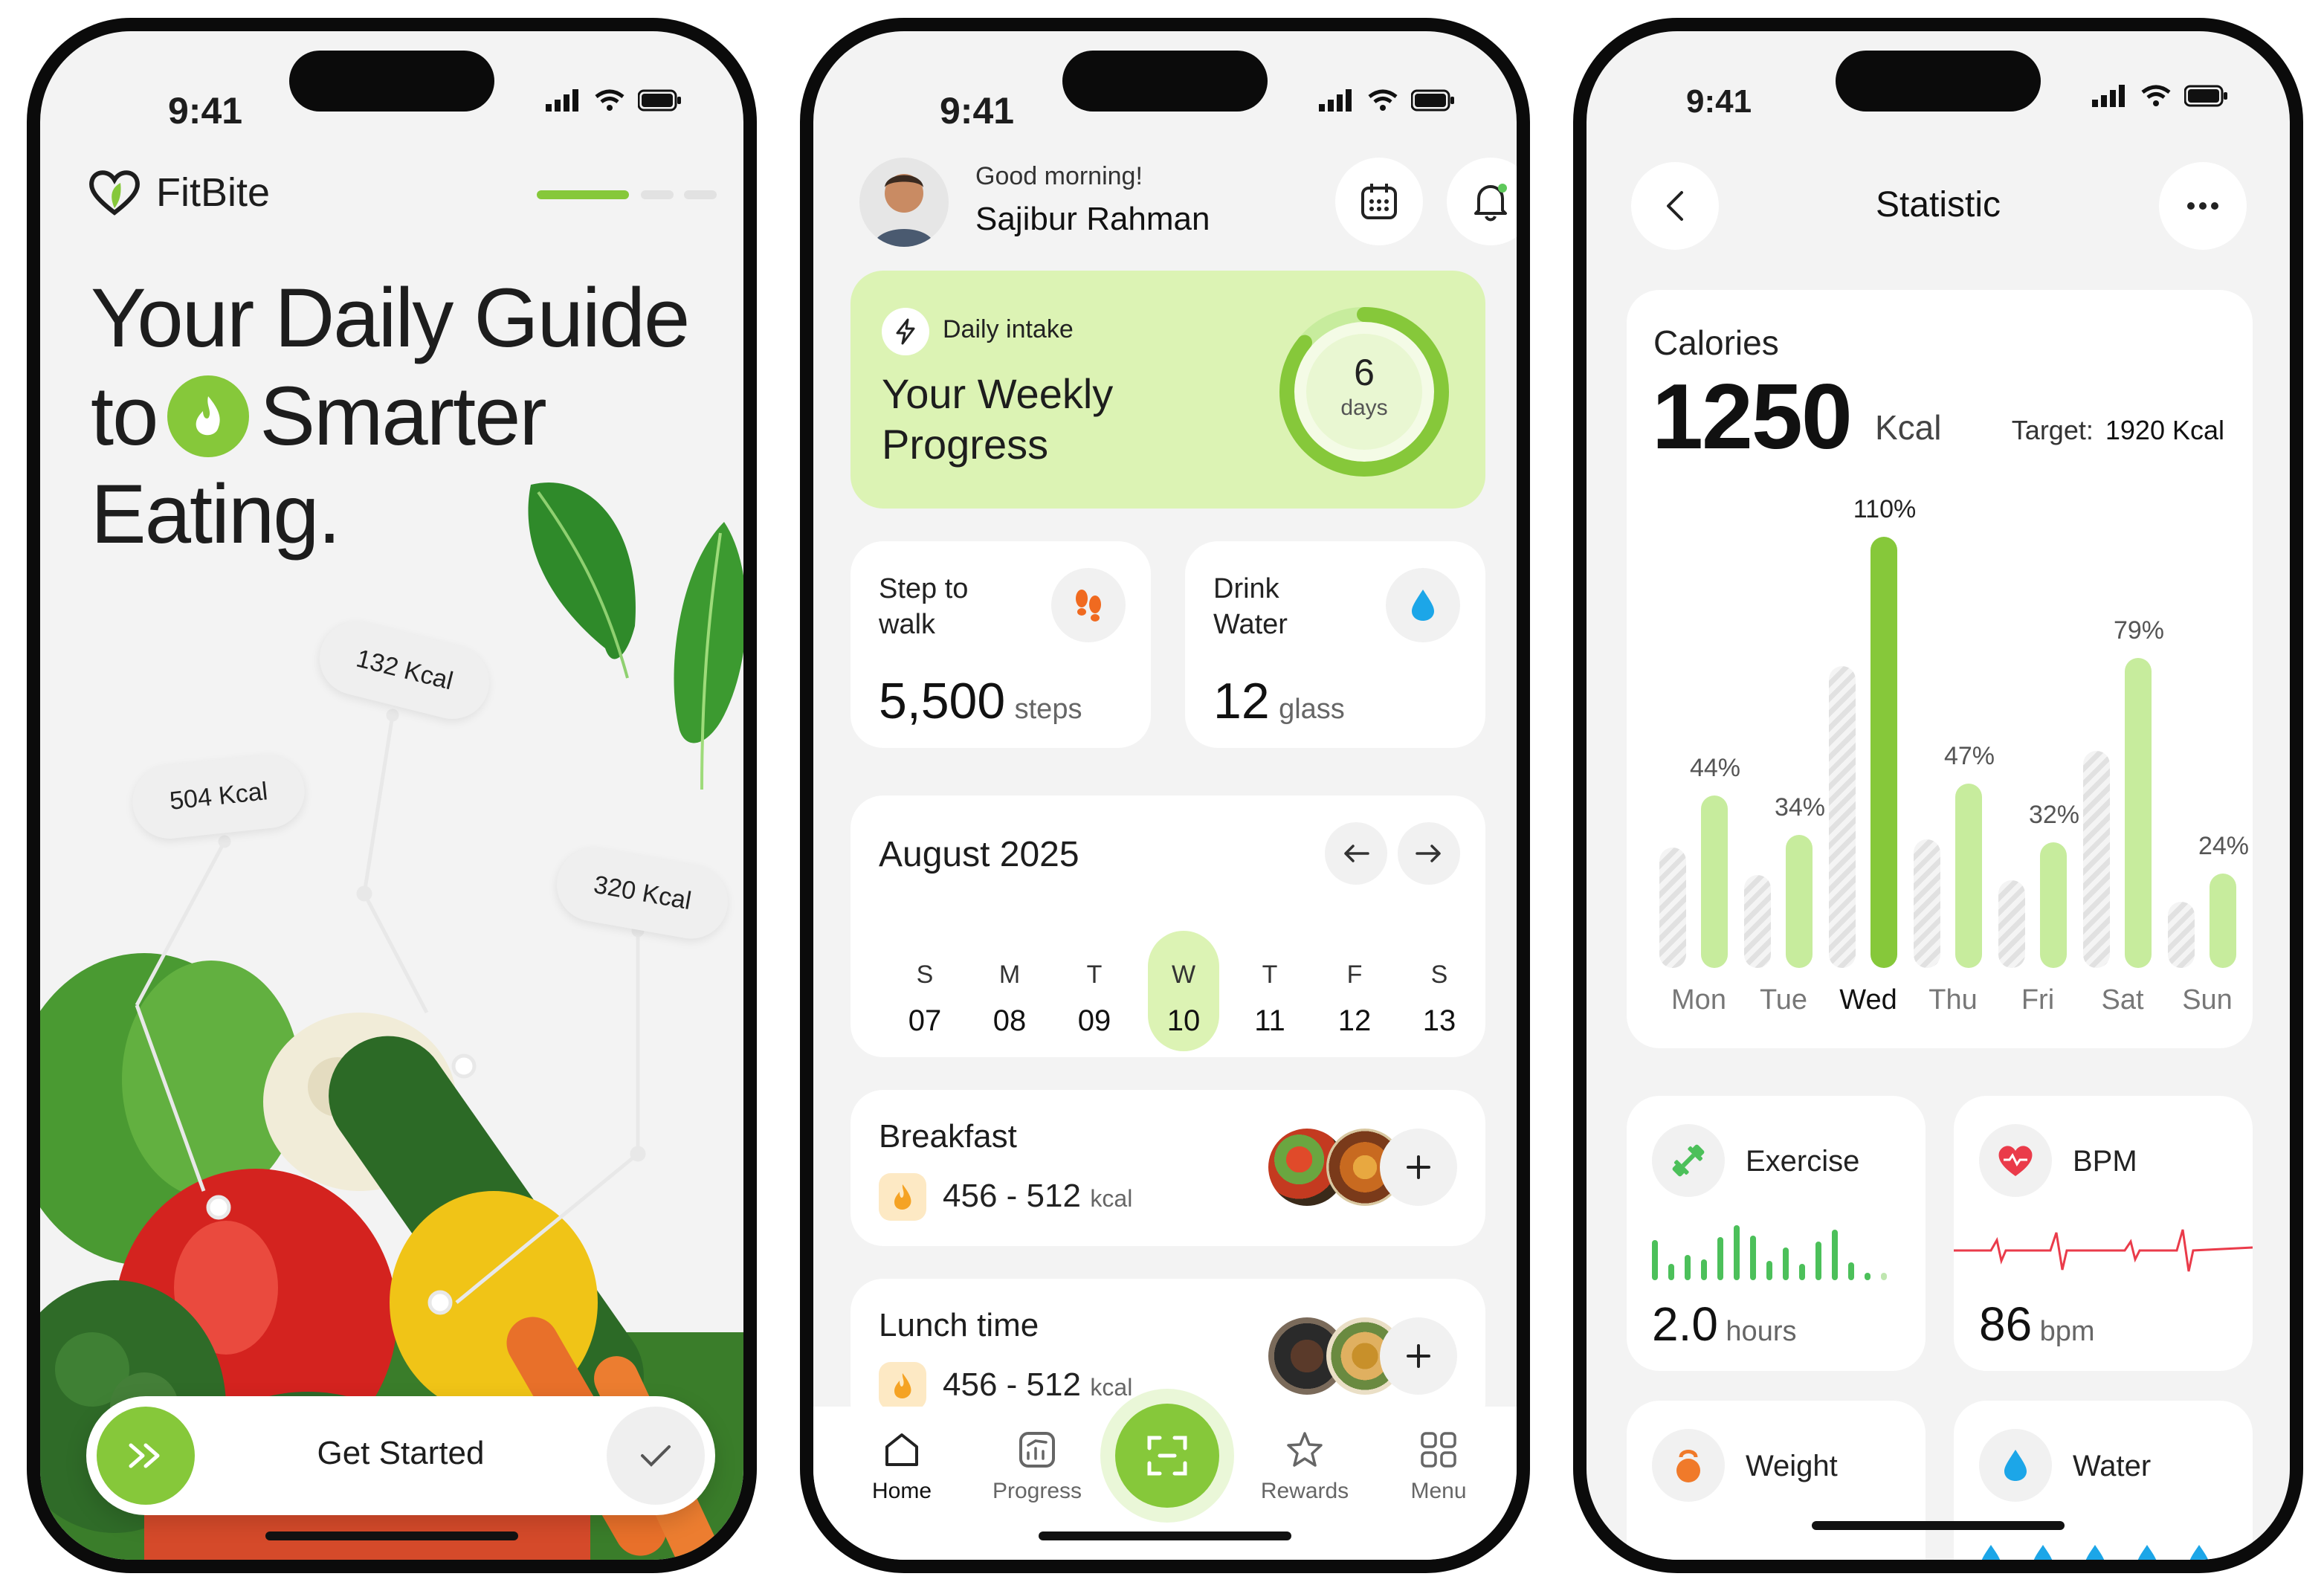  Describe the element at coordinates (1429, 853) in the screenshot. I see `next-week-button` at that location.